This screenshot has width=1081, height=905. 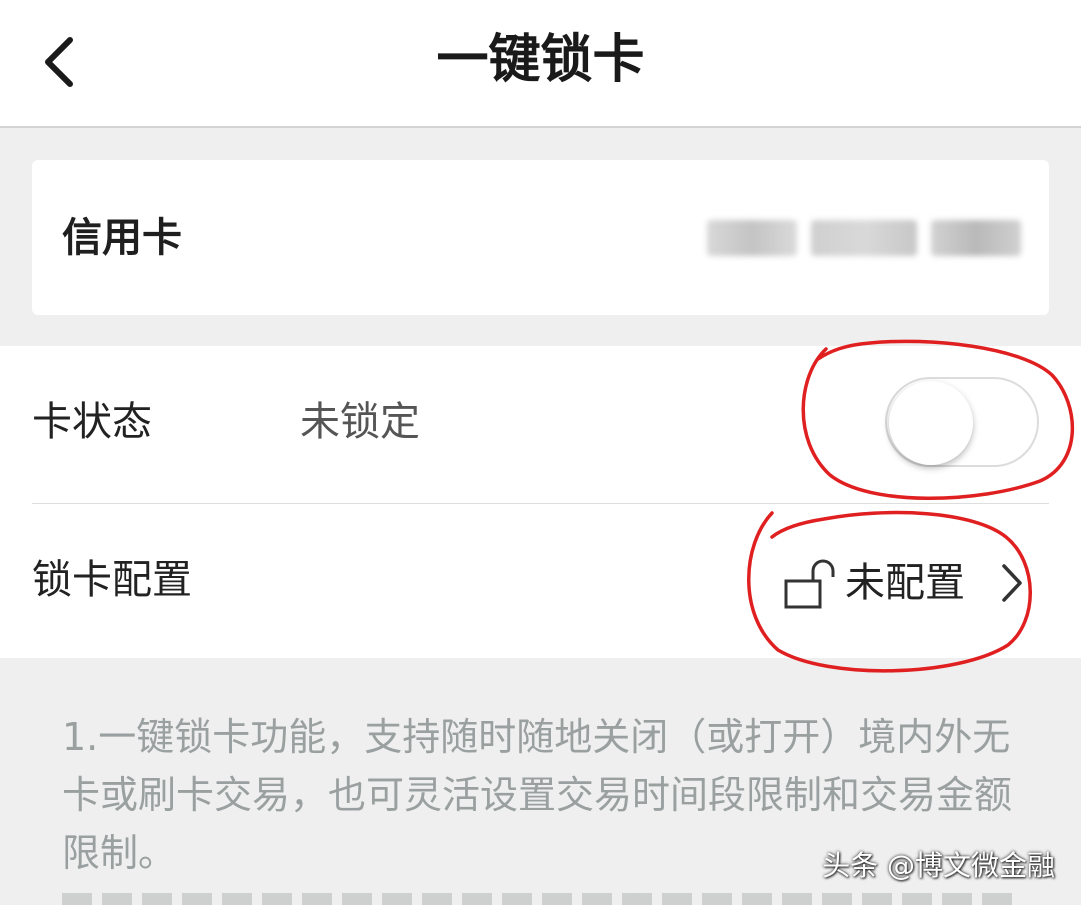 I want to click on card-number-masked, so click(x=864, y=238).